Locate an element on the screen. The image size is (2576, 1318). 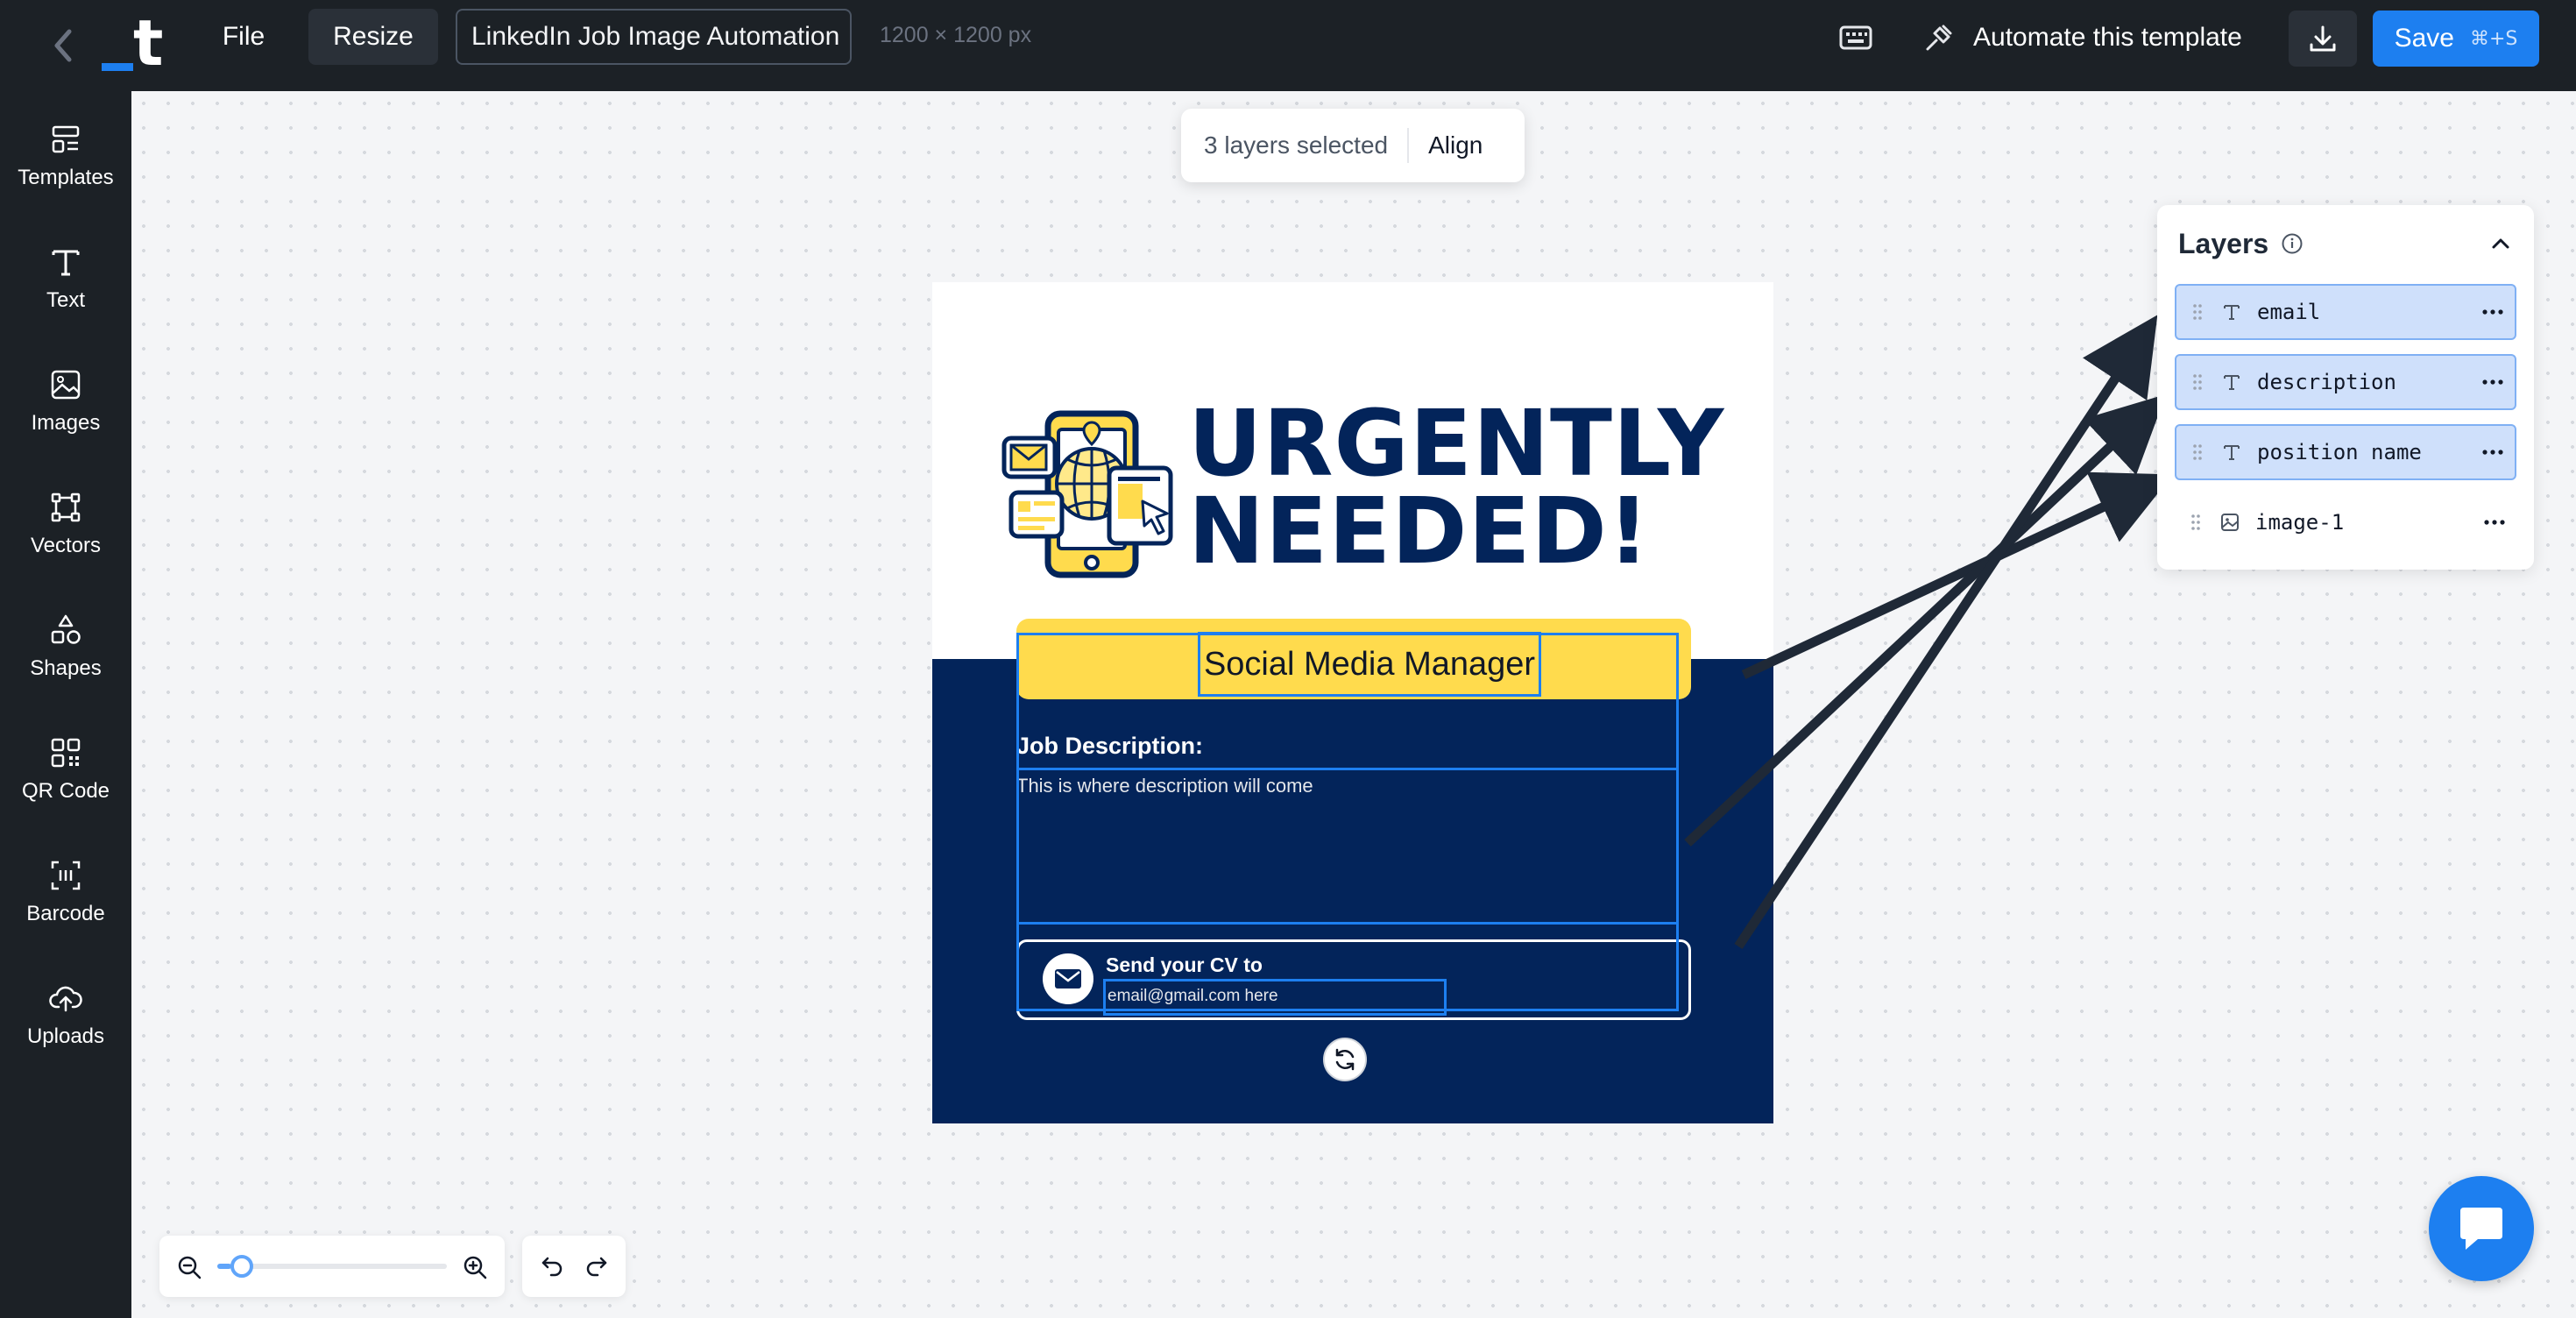
history-controls is located at coordinates (574, 1266).